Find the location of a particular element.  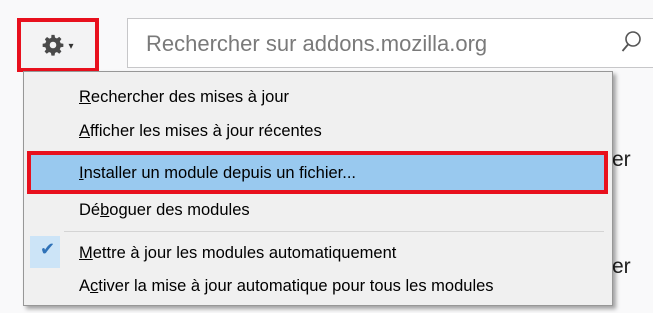

menu-item-label: ettre à jour les modules automatiquement is located at coordinates (244, 252).